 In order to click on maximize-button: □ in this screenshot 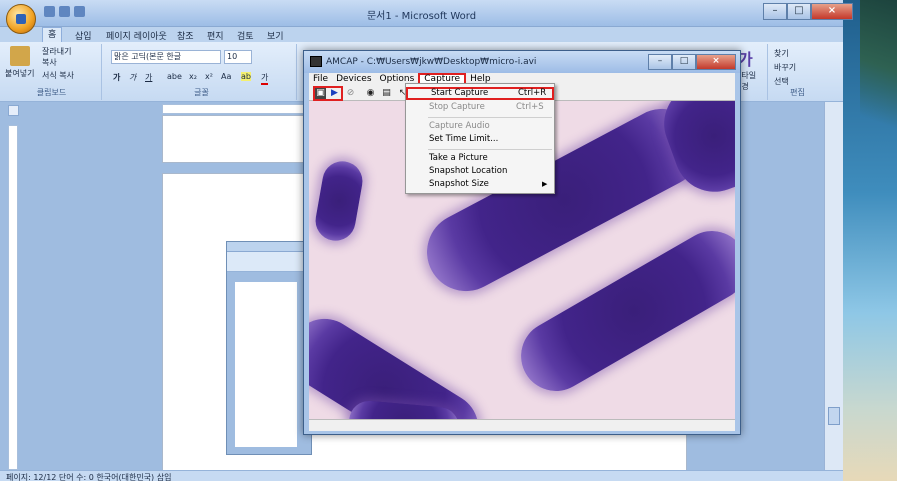, I will do `click(799, 11)`.